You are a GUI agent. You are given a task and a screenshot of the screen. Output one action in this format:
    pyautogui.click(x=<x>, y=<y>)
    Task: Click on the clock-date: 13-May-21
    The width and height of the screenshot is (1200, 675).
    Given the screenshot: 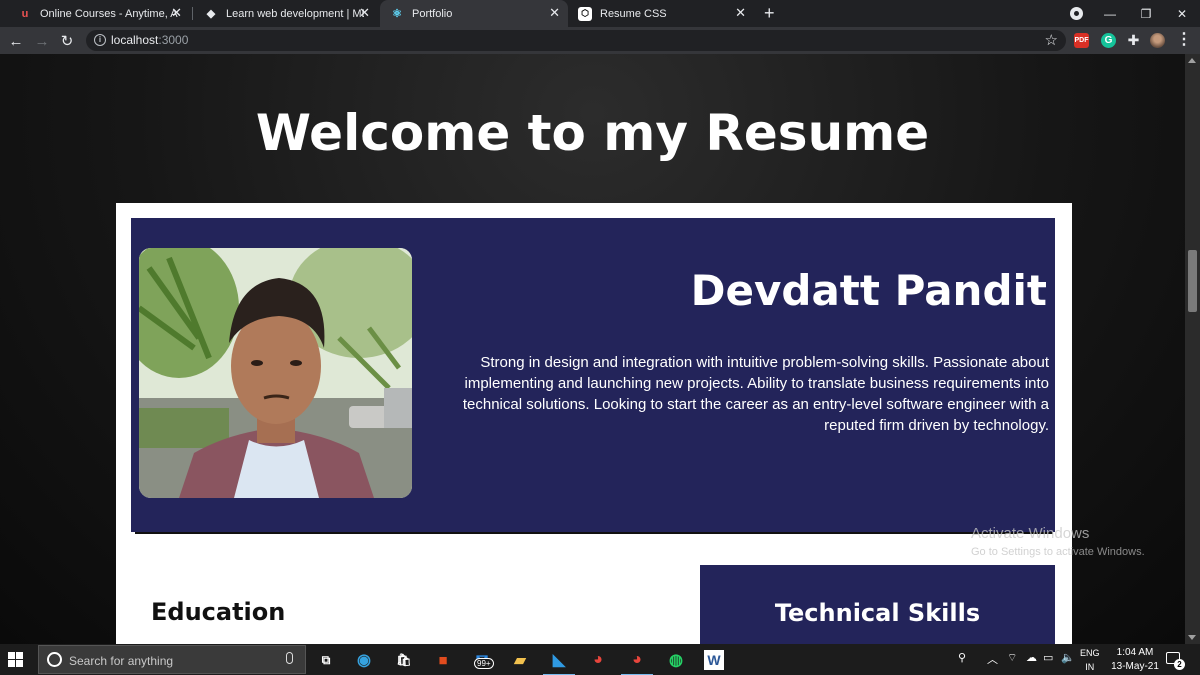 What is the action you would take?
    pyautogui.click(x=1135, y=666)
    